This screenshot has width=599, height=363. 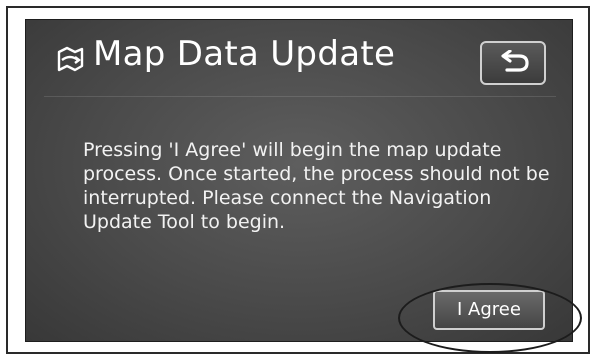 What do you see at coordinates (300, 96) in the screenshot?
I see `header-divider` at bounding box center [300, 96].